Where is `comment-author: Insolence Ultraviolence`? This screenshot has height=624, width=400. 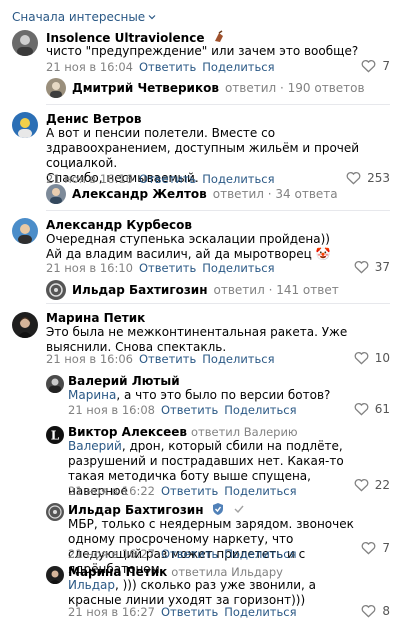 comment-author: Insolence Ultraviolence is located at coordinates (136, 37).